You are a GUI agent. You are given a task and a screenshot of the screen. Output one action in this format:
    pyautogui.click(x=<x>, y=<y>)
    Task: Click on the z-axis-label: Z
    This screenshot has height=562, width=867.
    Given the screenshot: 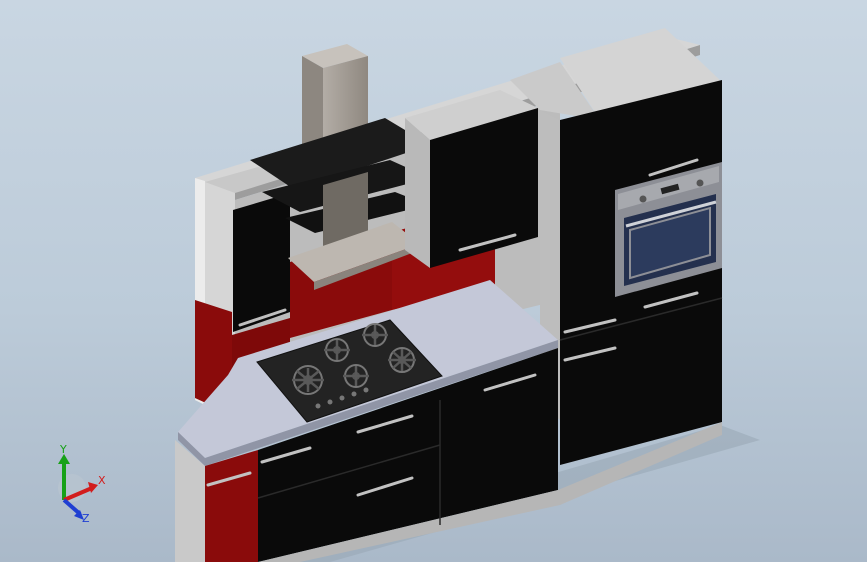 What is the action you would take?
    pyautogui.click(x=86, y=518)
    